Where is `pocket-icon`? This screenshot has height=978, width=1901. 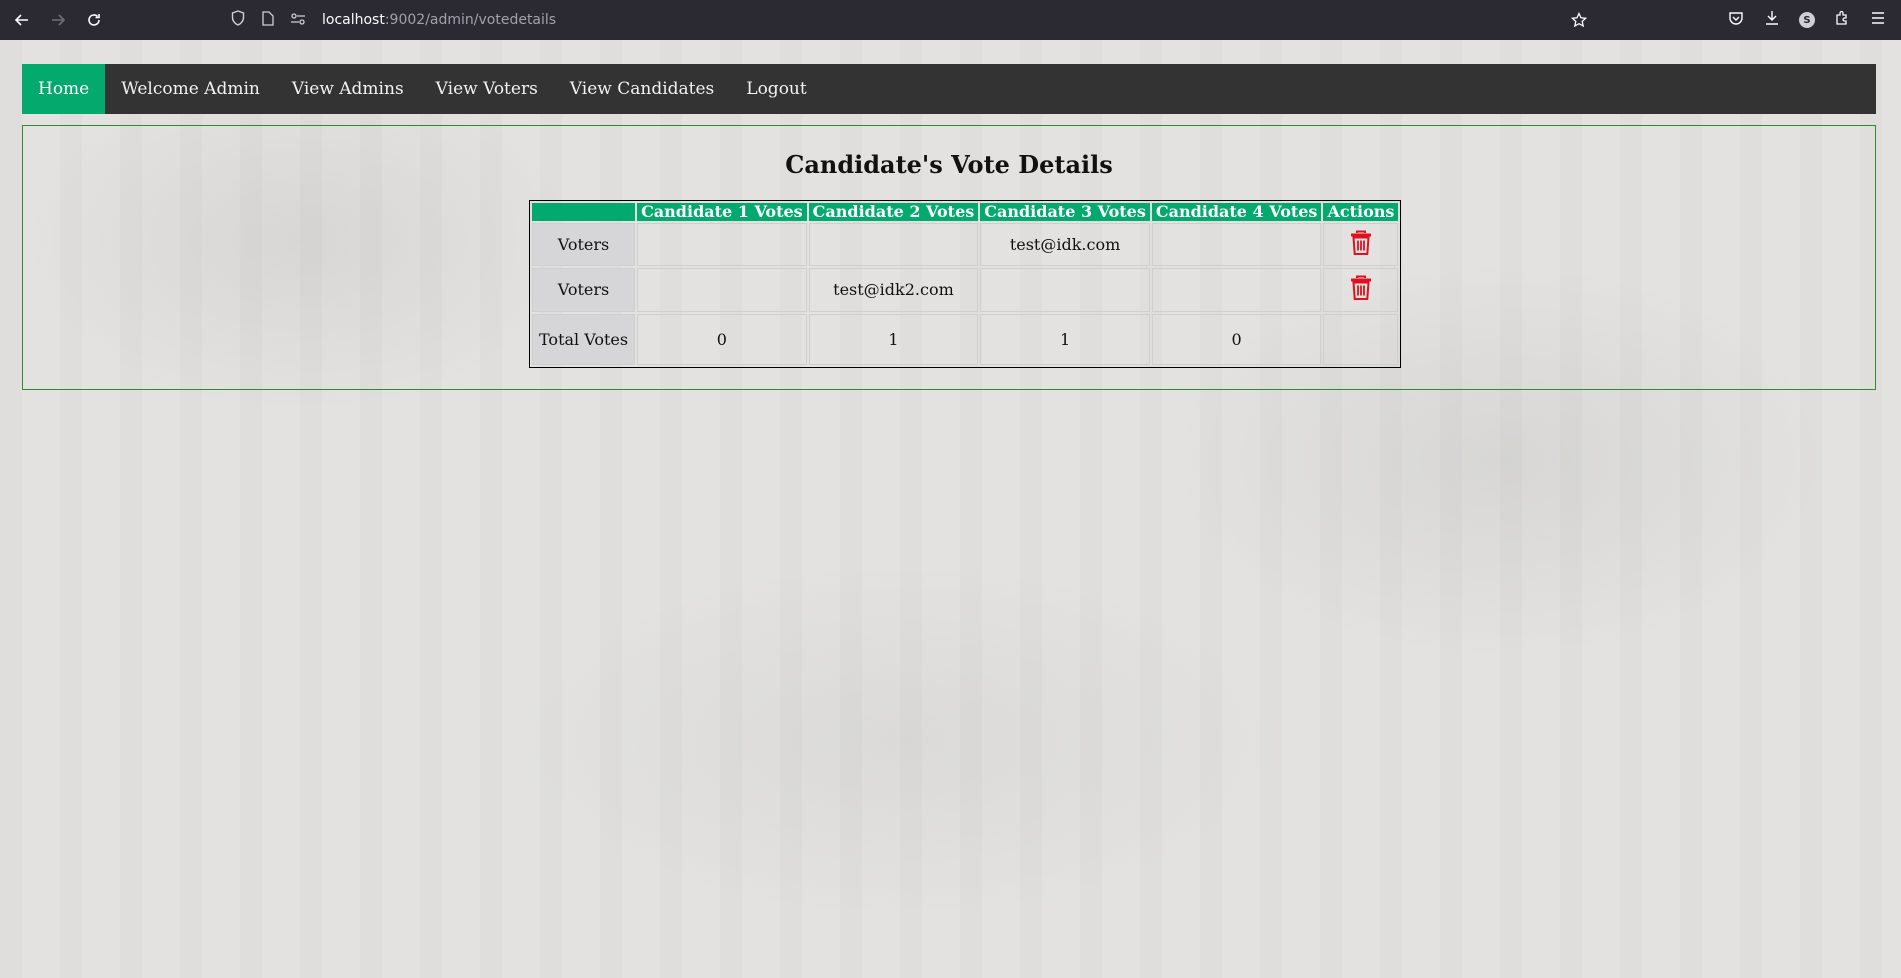
pocket-icon is located at coordinates (1736, 20).